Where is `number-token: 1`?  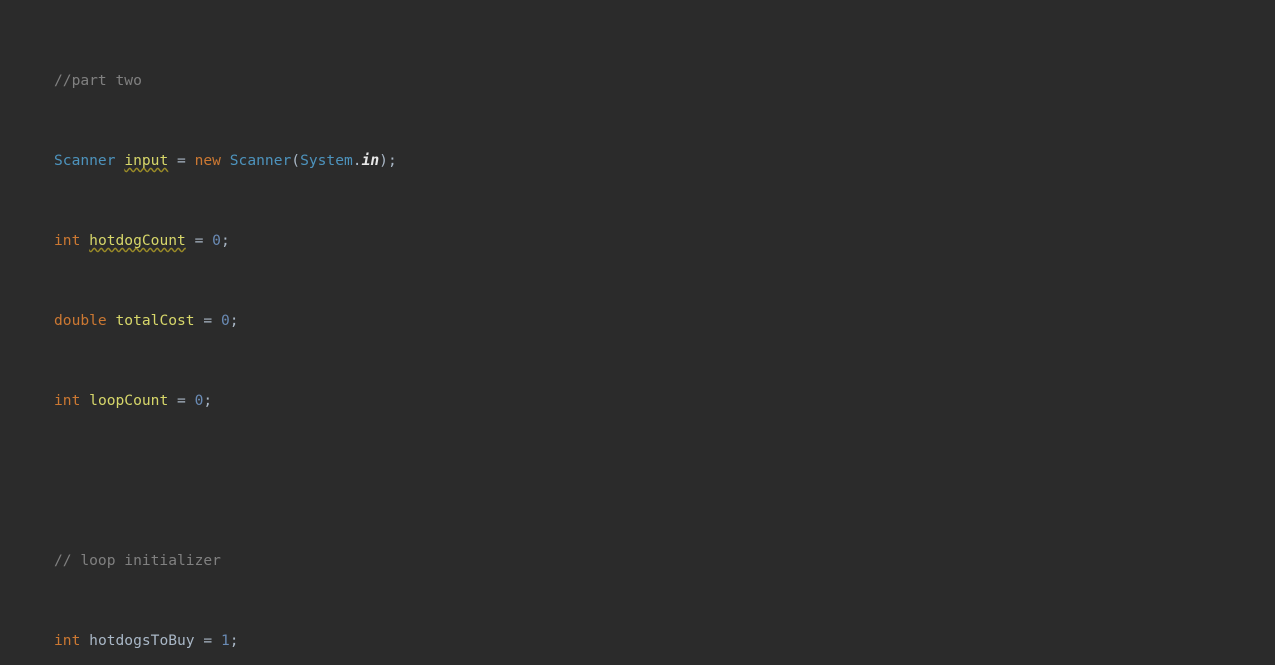 number-token: 1 is located at coordinates (225, 640).